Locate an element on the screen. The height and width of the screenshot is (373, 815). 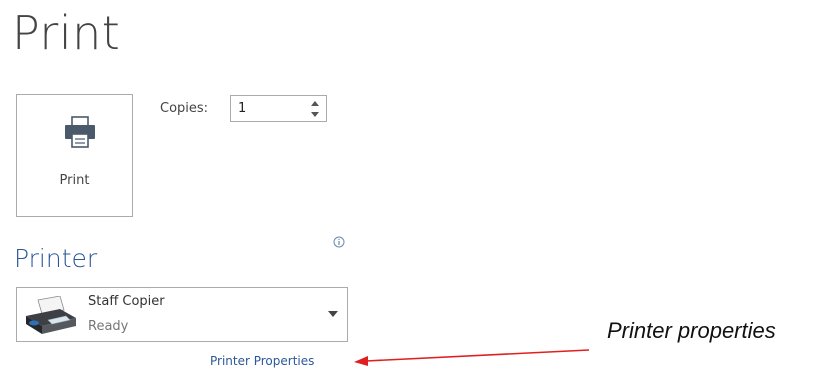
annotation-label: Printer properties is located at coordinates (691, 330).